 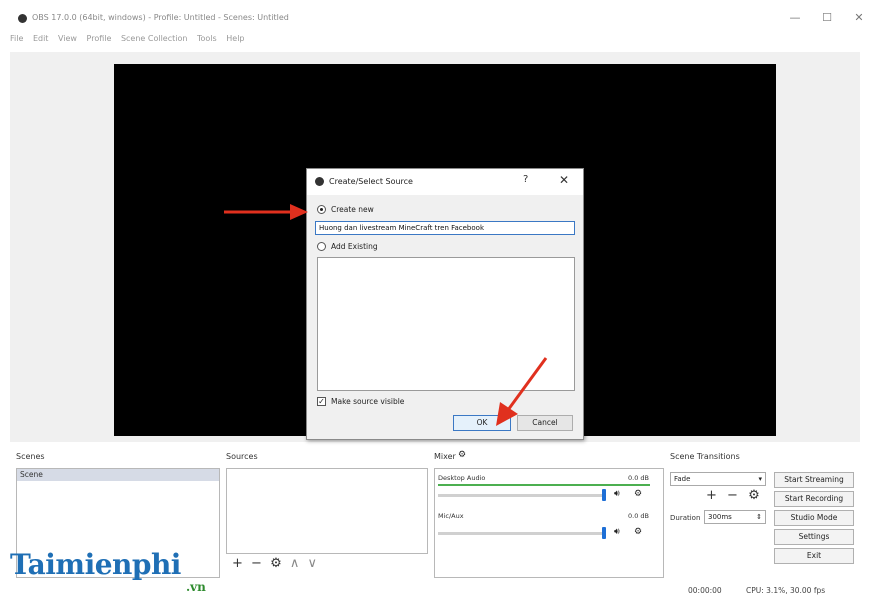 What do you see at coordinates (735, 517) in the screenshot?
I see `duration-spinbox: 300ms ⇕` at bounding box center [735, 517].